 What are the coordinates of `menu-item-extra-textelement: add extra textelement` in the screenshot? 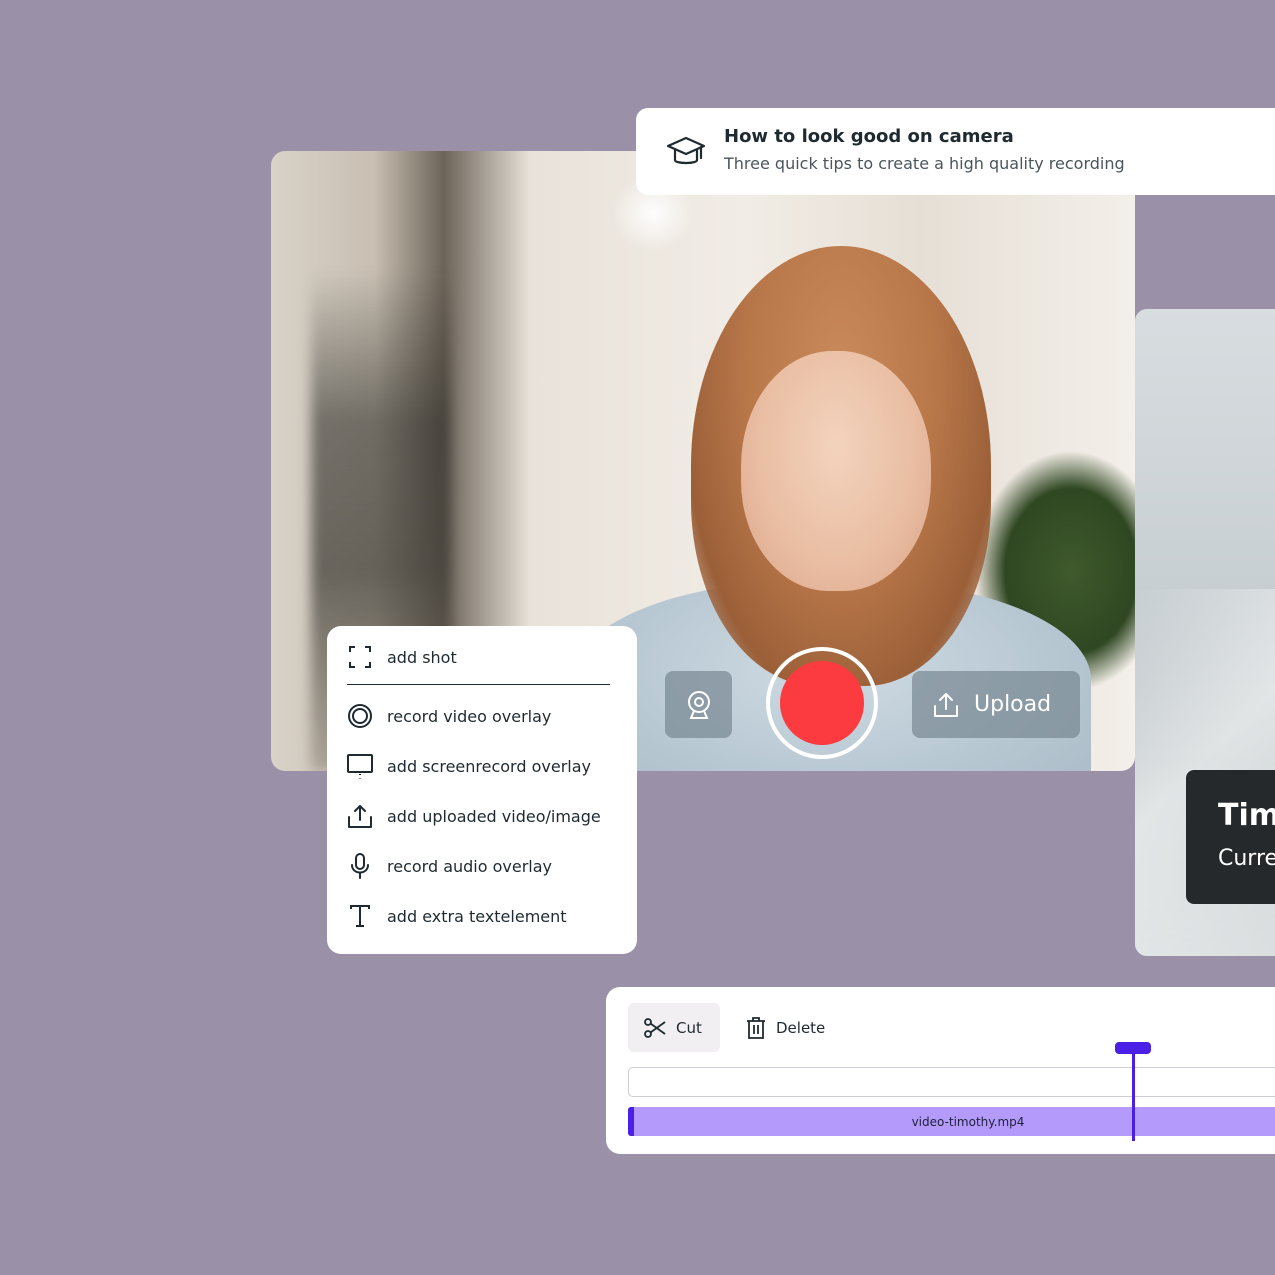 It's located at (457, 916).